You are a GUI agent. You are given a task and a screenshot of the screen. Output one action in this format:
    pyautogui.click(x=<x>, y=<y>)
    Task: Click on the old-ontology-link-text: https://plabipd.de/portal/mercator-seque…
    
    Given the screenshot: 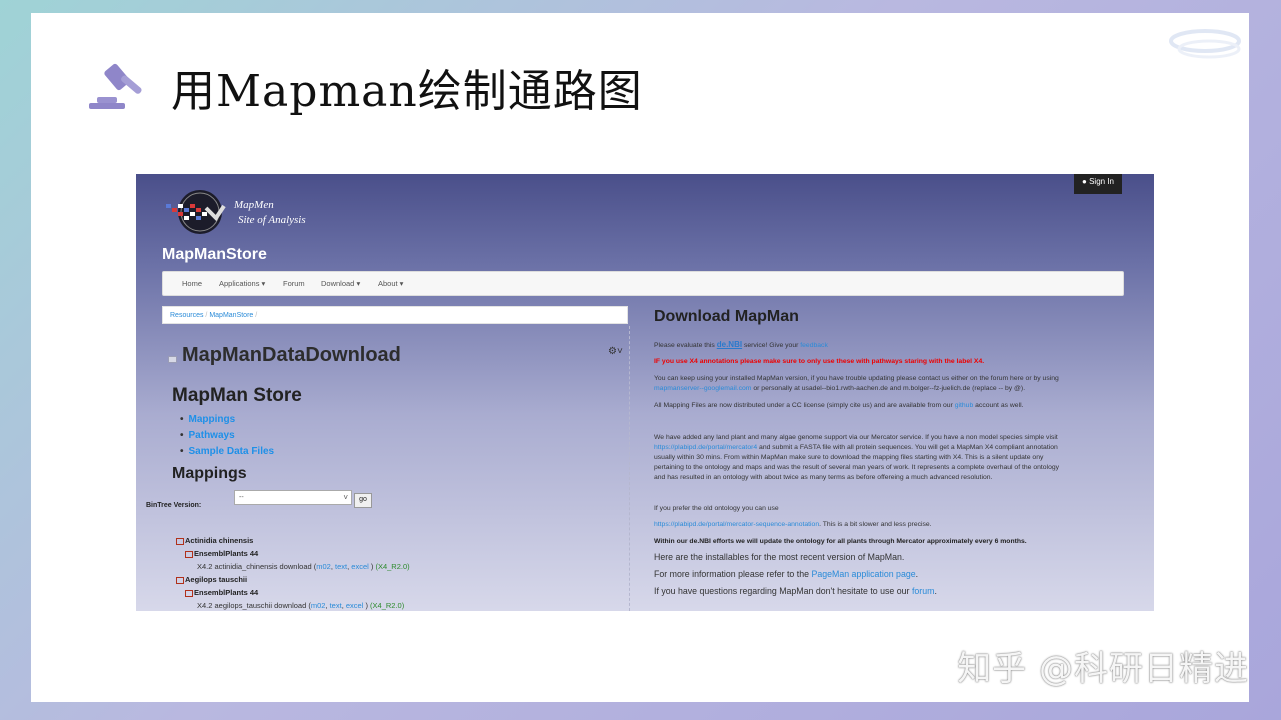 What is the action you would take?
    pyautogui.click(x=793, y=524)
    